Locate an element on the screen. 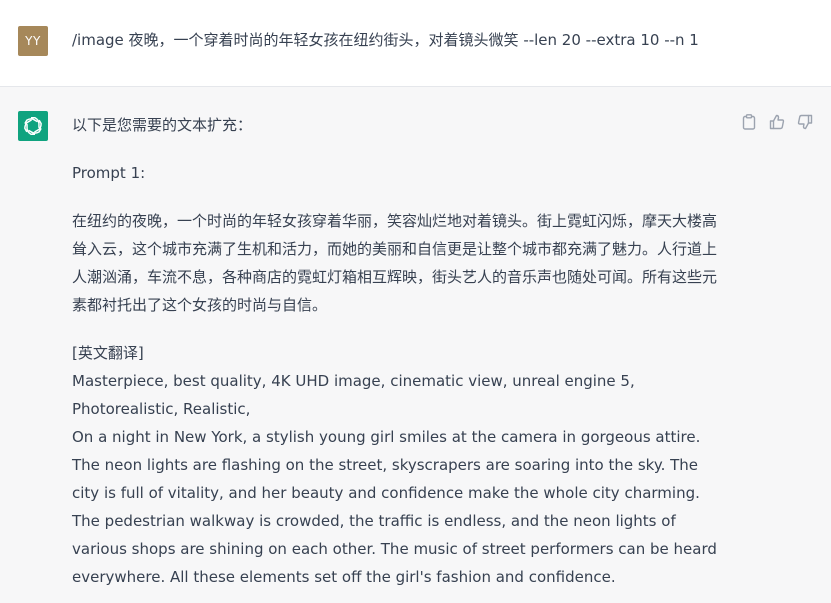 The image size is (831, 603). thumbs-up-icon is located at coordinates (777, 122).